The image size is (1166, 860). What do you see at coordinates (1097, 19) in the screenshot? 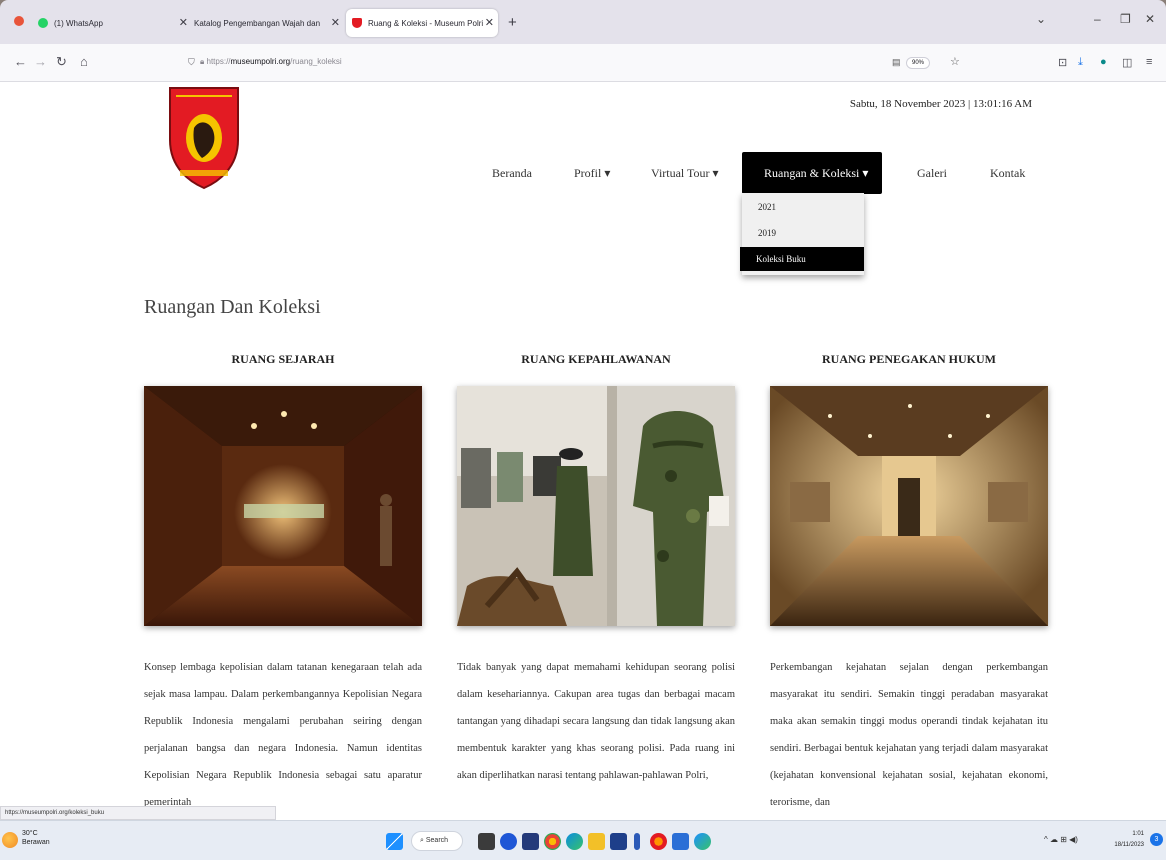
I see `minimize-button: –` at bounding box center [1097, 19].